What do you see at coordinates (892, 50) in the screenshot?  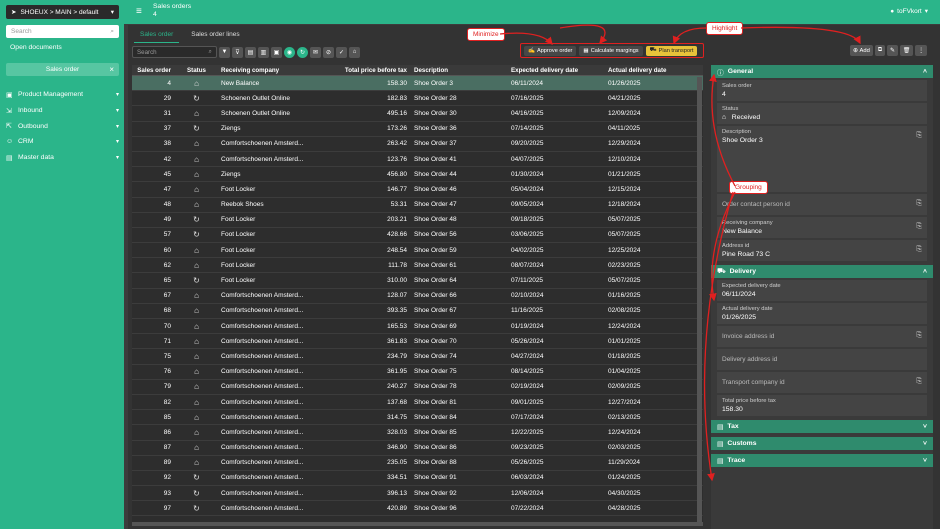 I see `edit-icon: ✎` at bounding box center [892, 50].